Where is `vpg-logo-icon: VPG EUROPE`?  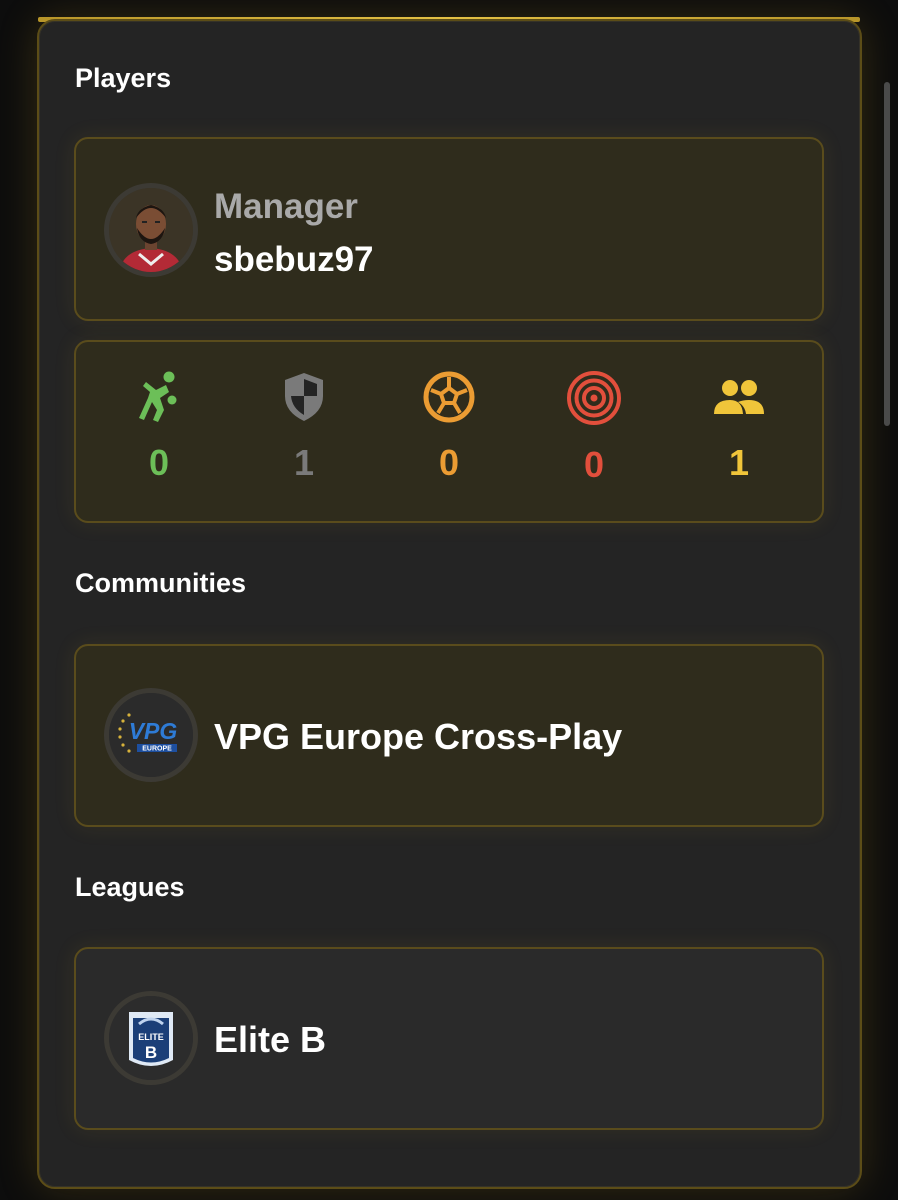
vpg-logo-icon: VPG EUROPE is located at coordinates (151, 735).